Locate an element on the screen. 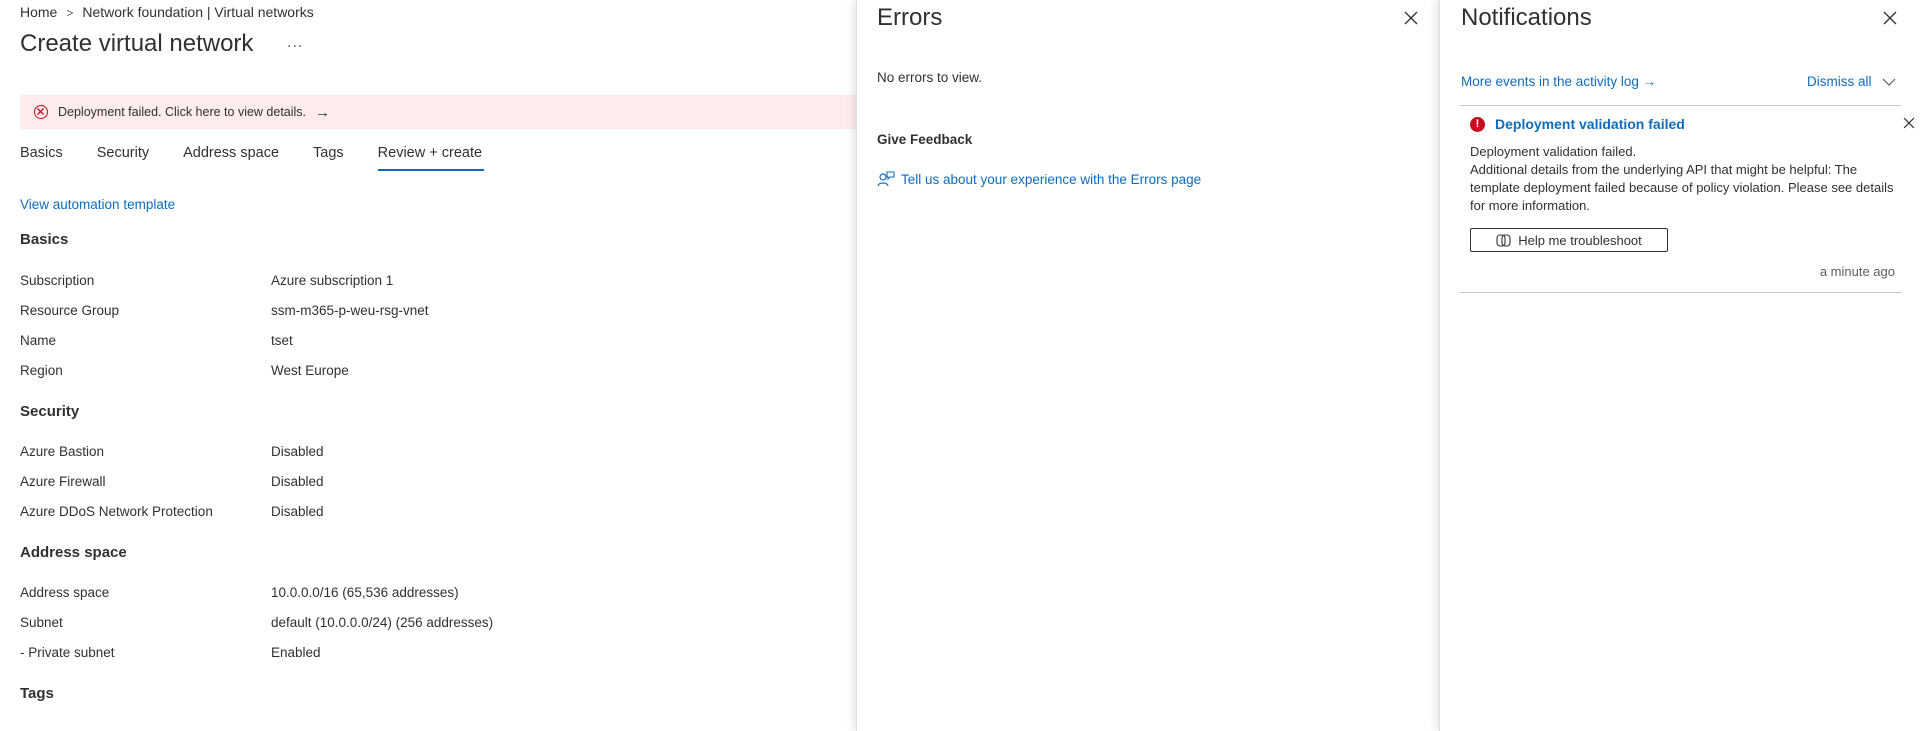 Image resolution: width=1920 pixels, height=731 pixels. arrow-right-icon: → is located at coordinates (323, 112).